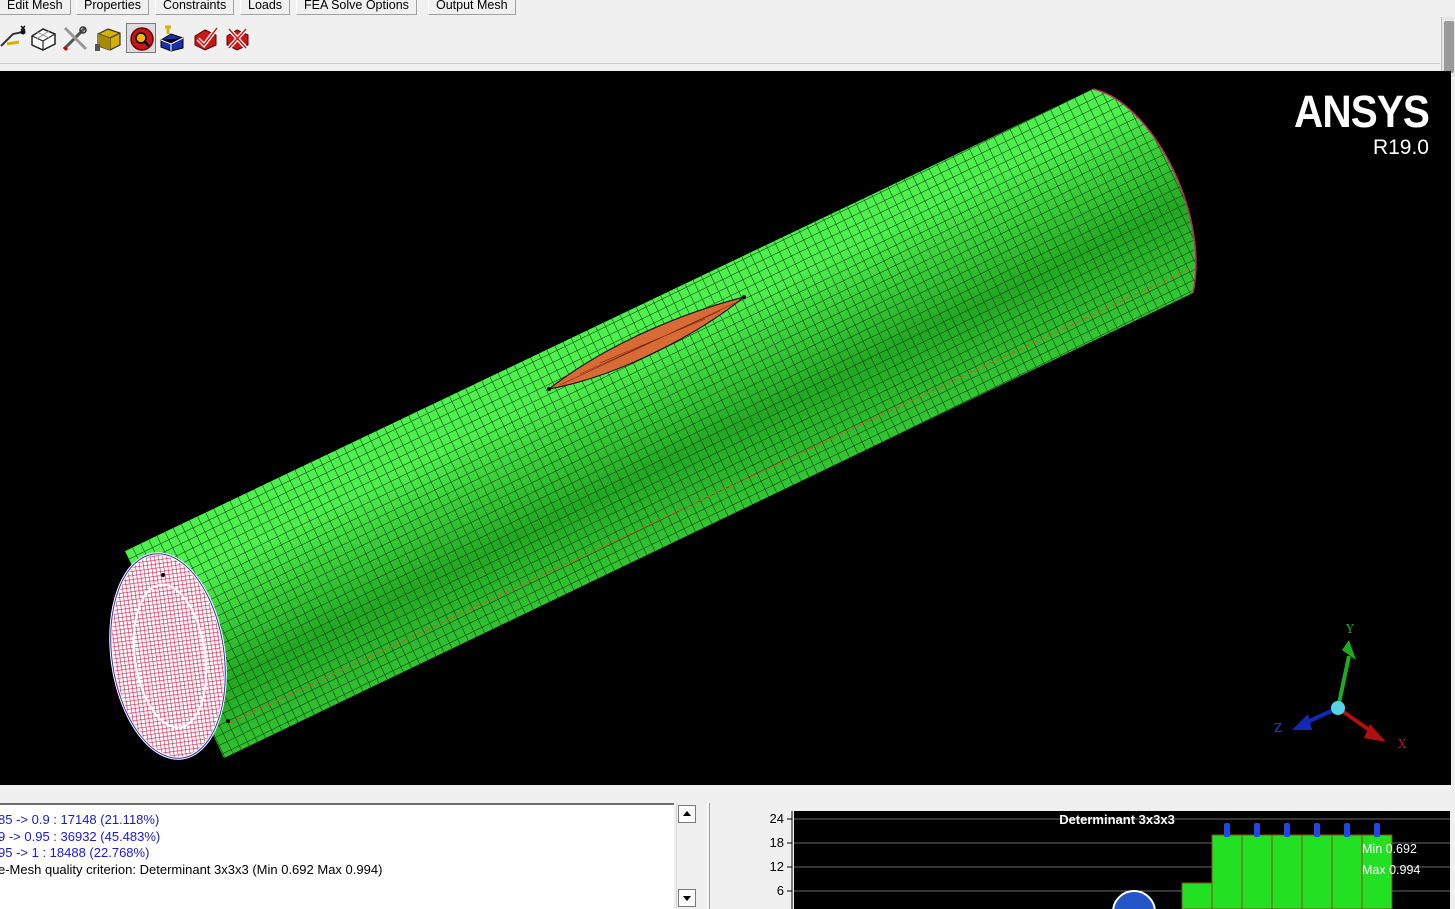  What do you see at coordinates (720, 40) in the screenshot?
I see `toolbar` at bounding box center [720, 40].